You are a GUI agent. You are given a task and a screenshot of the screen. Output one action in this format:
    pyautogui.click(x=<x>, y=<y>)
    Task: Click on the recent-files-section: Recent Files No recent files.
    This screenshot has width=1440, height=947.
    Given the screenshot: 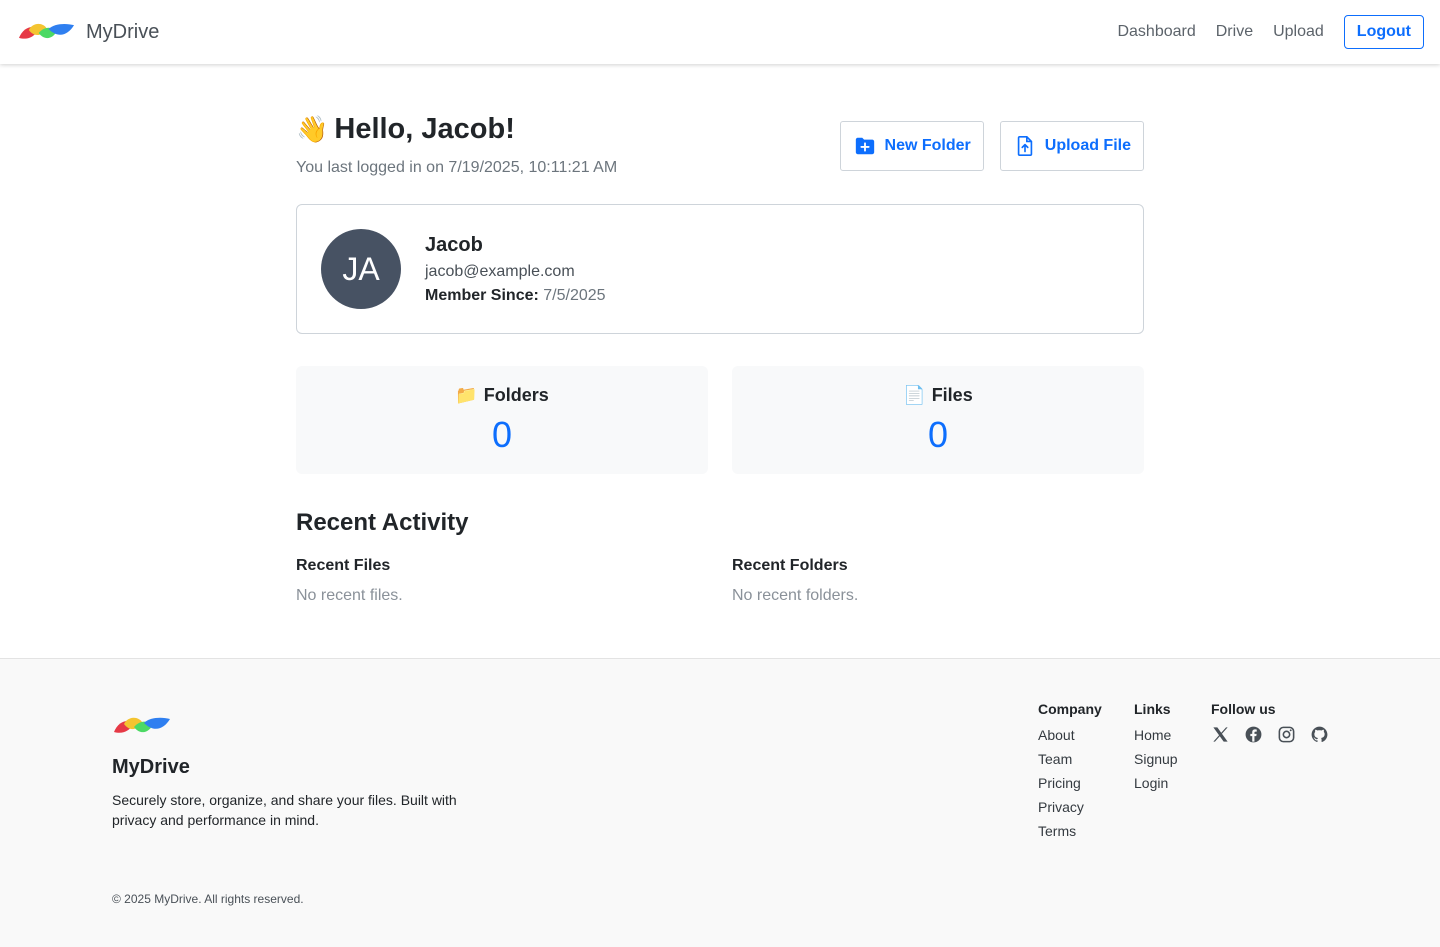 What is the action you would take?
    pyautogui.click(x=349, y=581)
    